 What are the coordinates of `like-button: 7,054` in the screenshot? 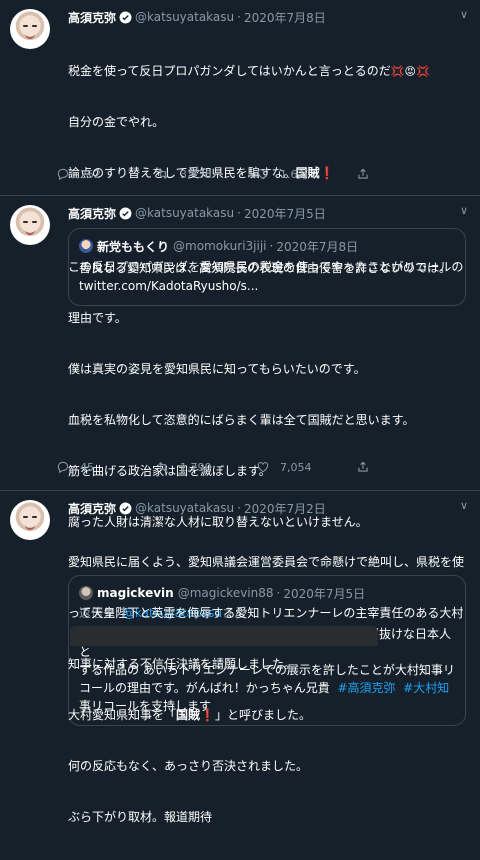 It's located at (306, 467).